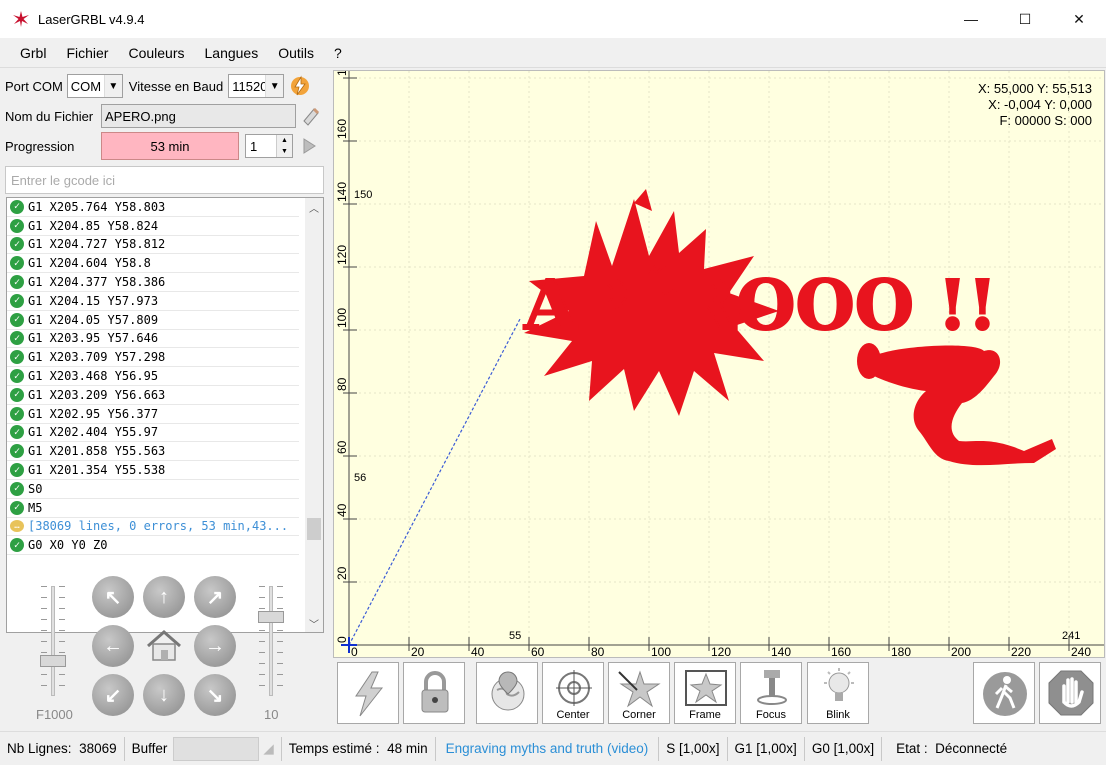 The image size is (1106, 765). What do you see at coordinates (198, 116) in the screenshot?
I see `filename-field: APERO.png` at bounding box center [198, 116].